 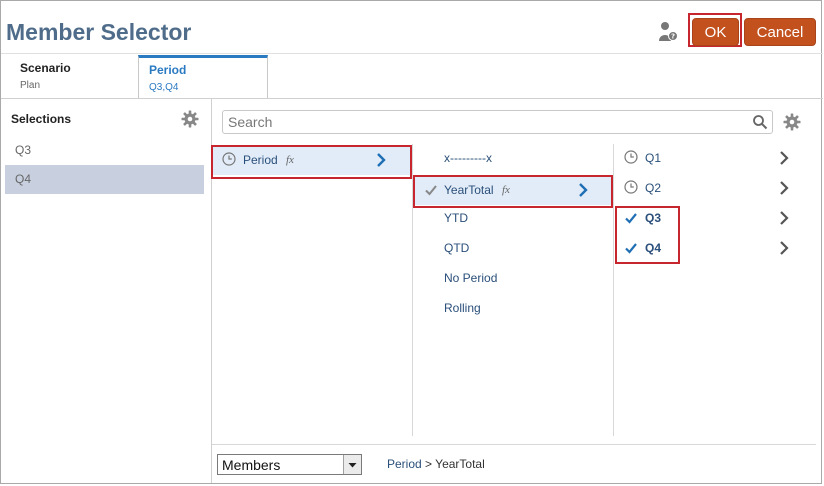 I want to click on dialog-header: Member Selector ? OK Cancel, so click(x=412, y=27).